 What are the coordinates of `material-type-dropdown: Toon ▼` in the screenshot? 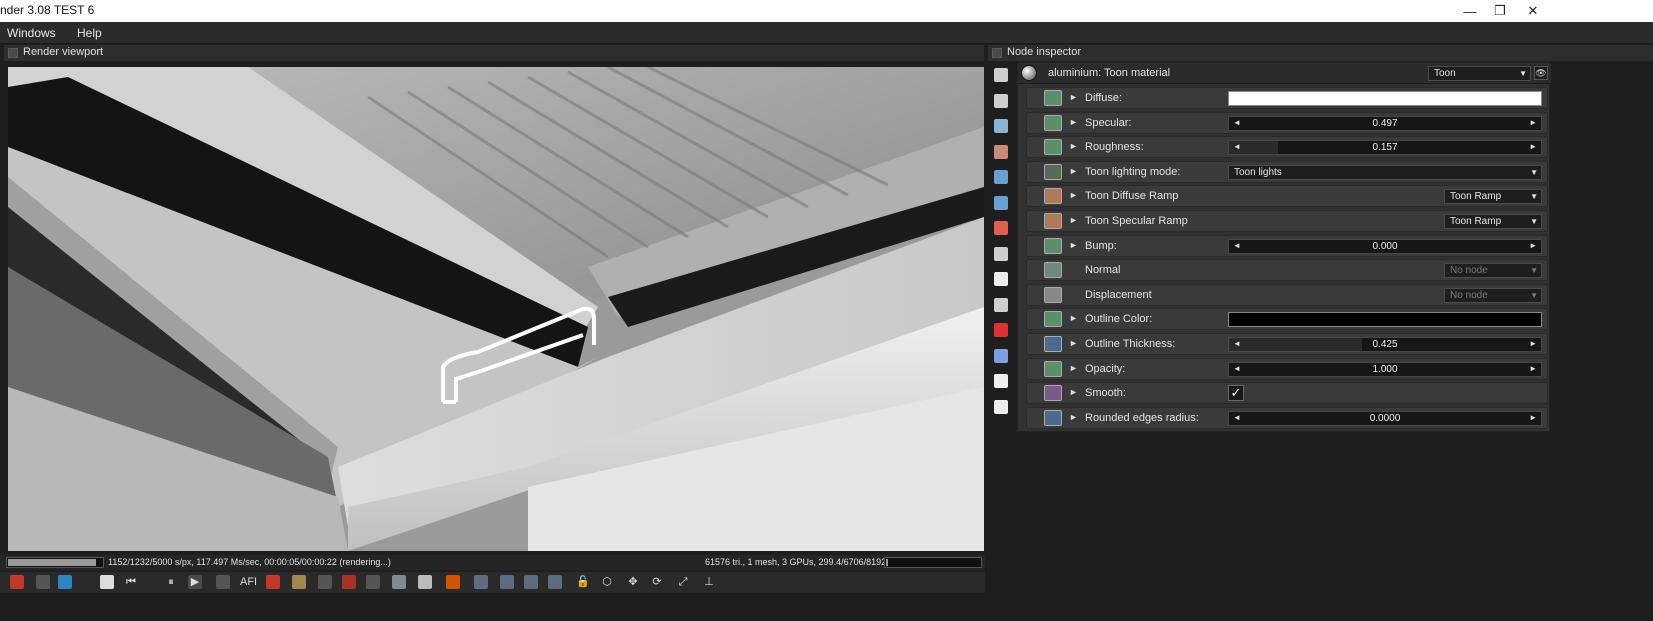 It's located at (1479, 73).